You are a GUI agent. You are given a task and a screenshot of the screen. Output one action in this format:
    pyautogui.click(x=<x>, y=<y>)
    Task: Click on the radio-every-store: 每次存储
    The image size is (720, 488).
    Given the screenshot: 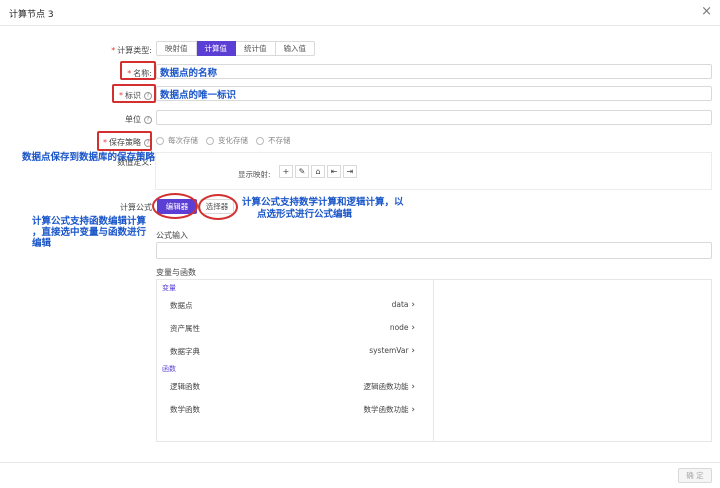 What is the action you would take?
    pyautogui.click(x=177, y=140)
    